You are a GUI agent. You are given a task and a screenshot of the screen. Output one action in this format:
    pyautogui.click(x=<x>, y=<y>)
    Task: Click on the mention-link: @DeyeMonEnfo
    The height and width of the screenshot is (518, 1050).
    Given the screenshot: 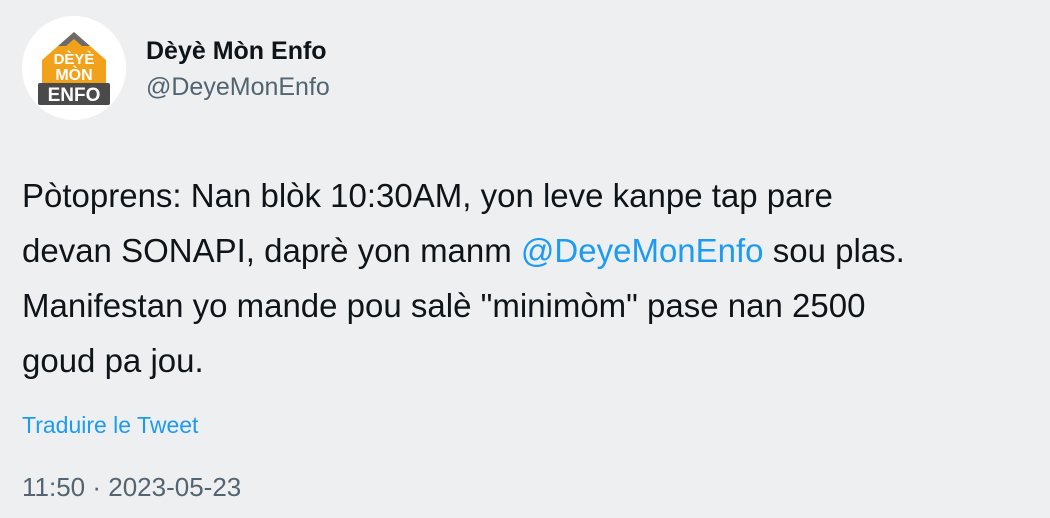 What is the action you would take?
    pyautogui.click(x=642, y=250)
    